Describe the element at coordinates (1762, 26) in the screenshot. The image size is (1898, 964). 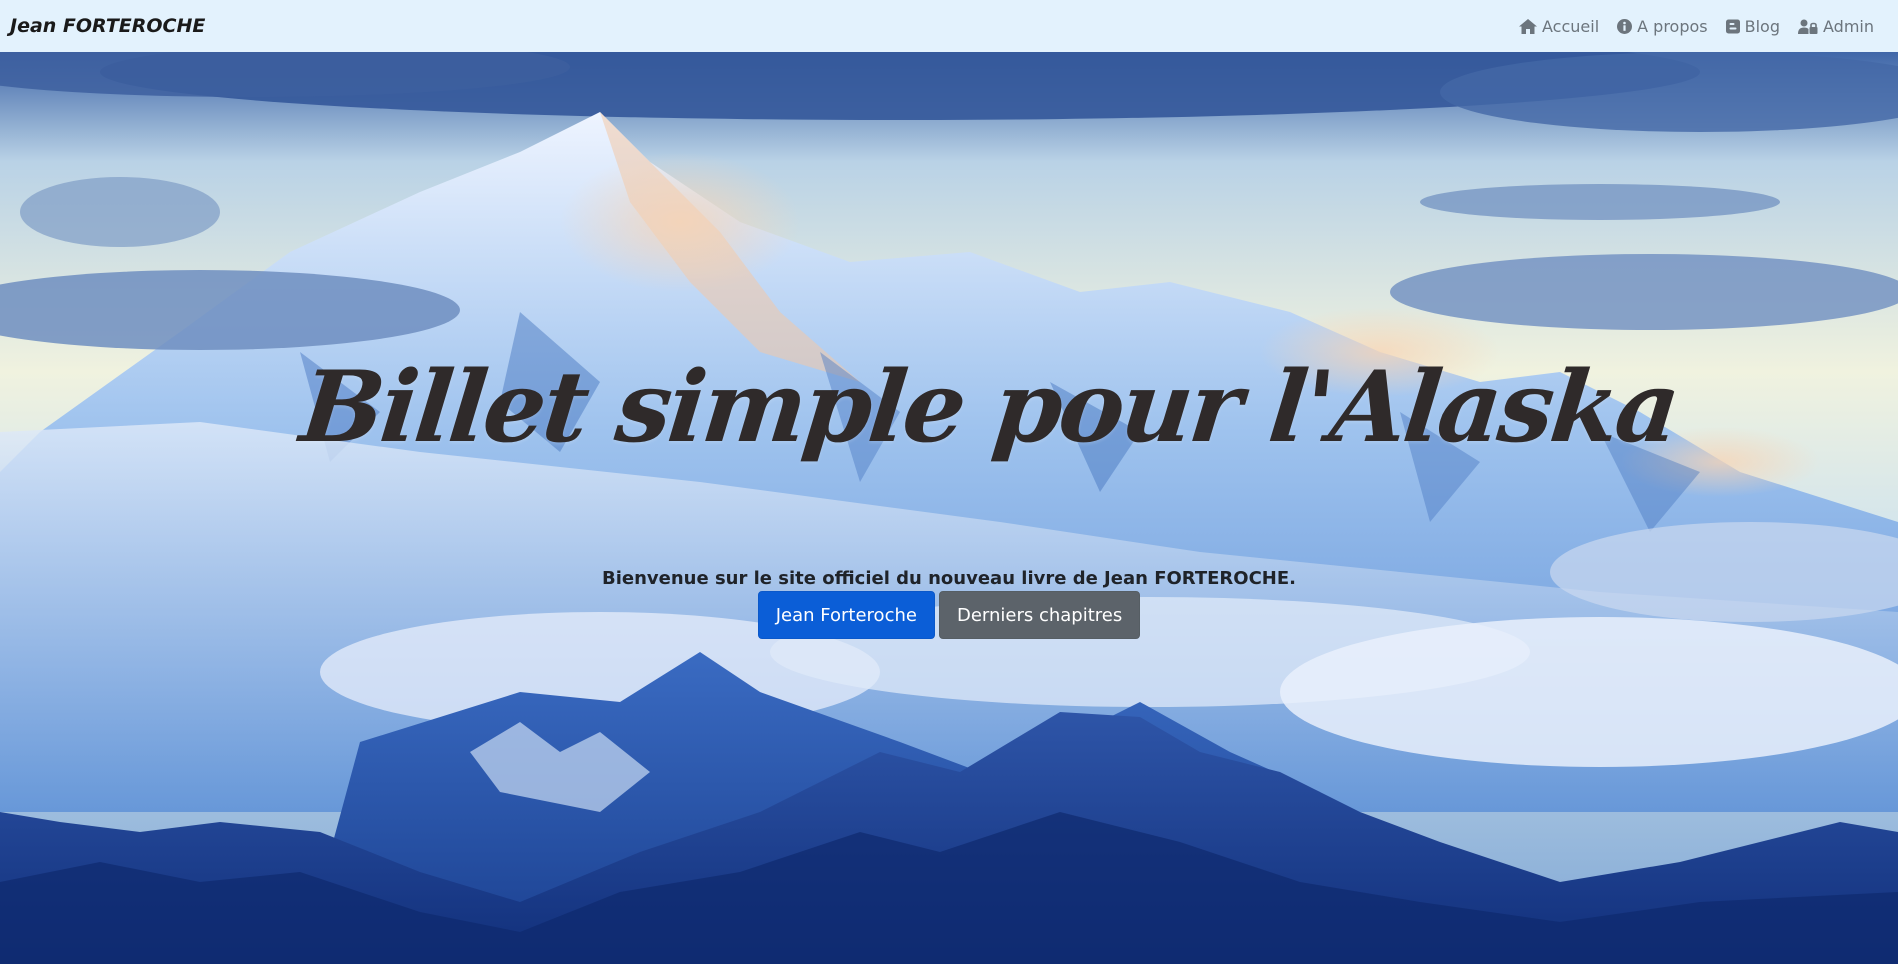
I see `nav-link-label: Blog` at that location.